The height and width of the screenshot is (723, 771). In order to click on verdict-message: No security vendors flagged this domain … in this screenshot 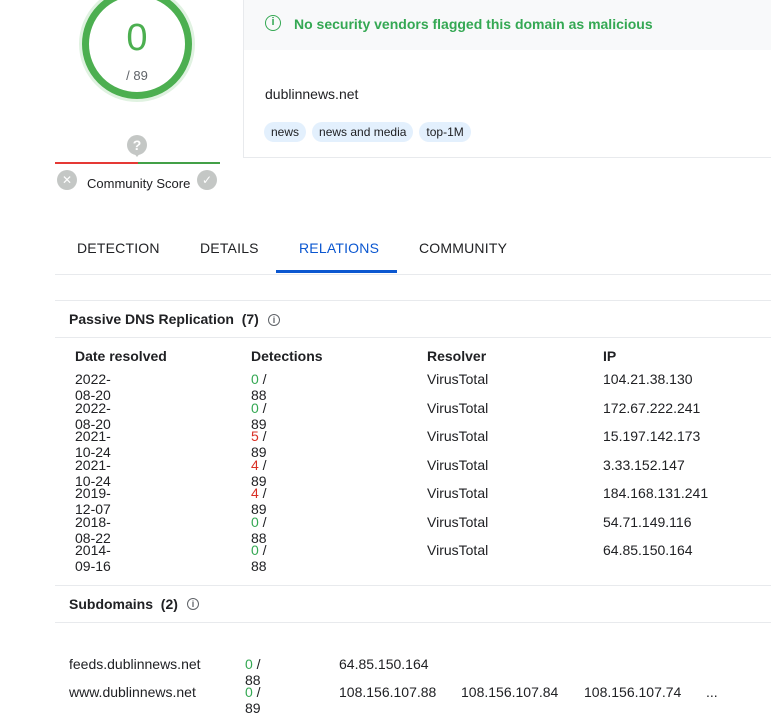, I will do `click(473, 24)`.